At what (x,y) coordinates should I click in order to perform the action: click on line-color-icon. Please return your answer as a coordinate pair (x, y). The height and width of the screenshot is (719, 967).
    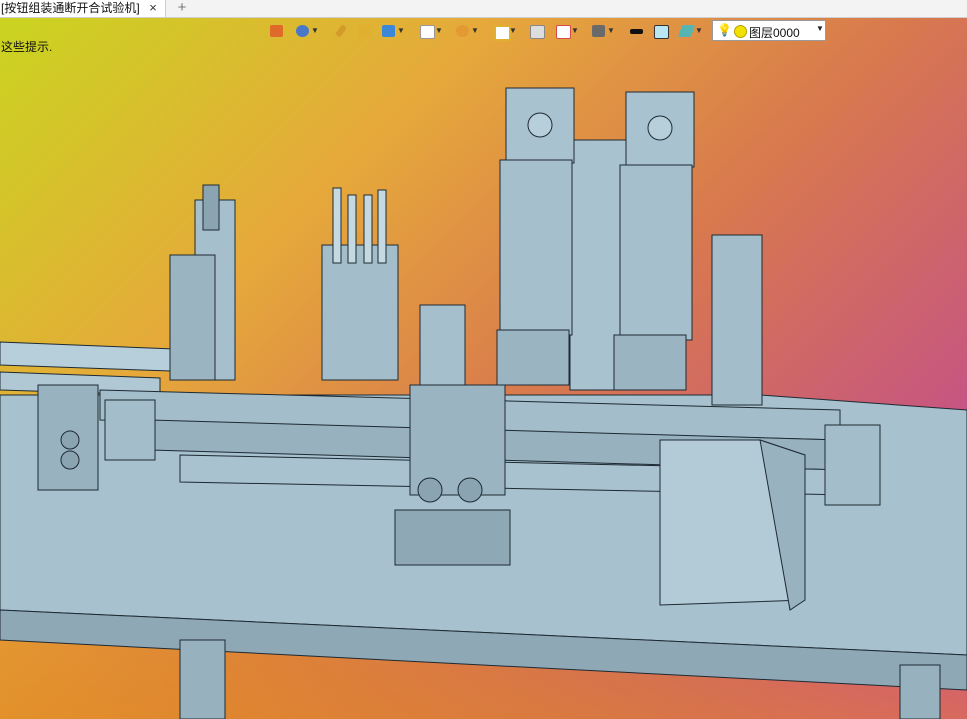
    Looking at the image, I should click on (637, 31).